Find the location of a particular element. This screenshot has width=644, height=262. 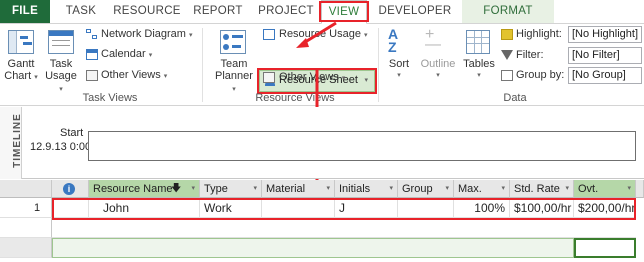

column-header-filler is located at coordinates (640, 189).